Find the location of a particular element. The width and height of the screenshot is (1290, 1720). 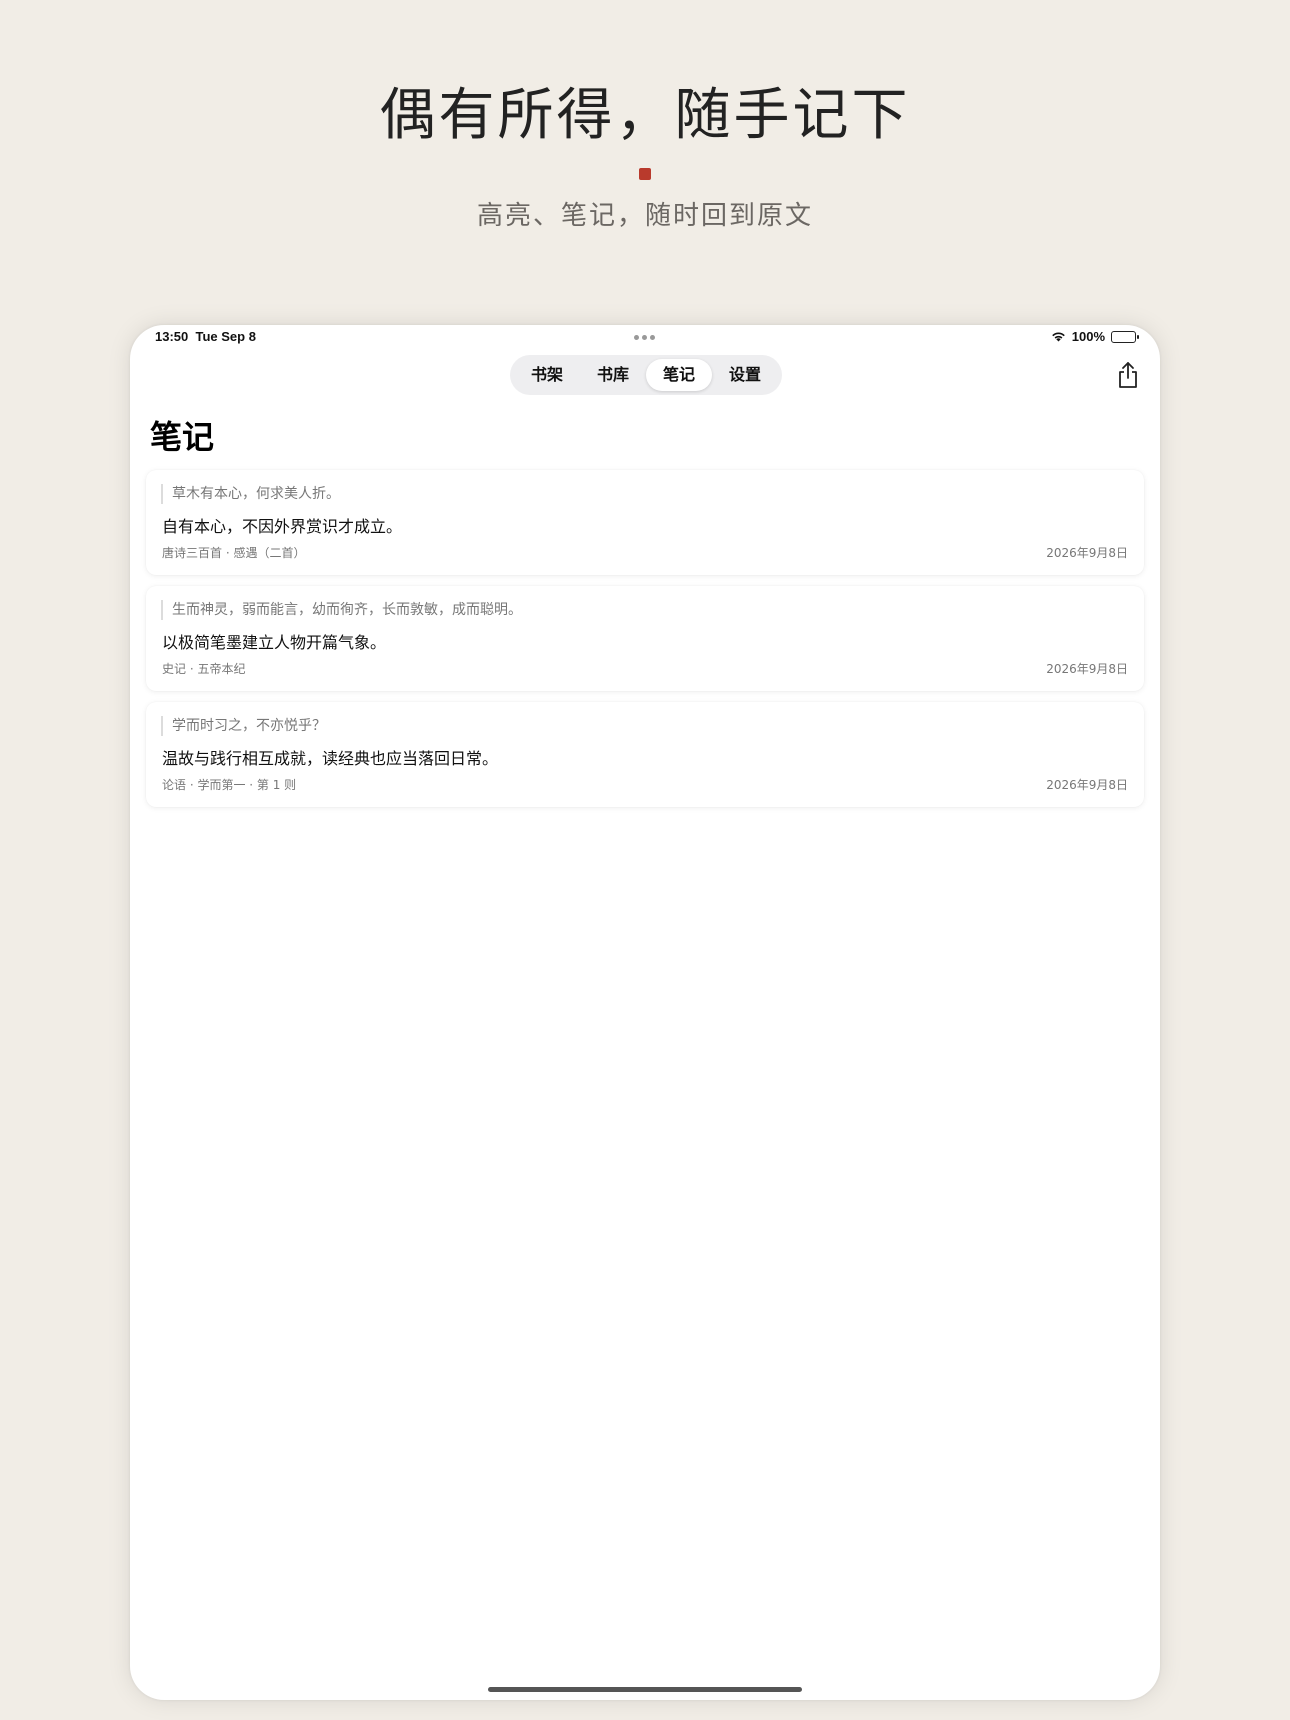

tab-bar: 书架 书库 笔记 设置 is located at coordinates (646, 375).